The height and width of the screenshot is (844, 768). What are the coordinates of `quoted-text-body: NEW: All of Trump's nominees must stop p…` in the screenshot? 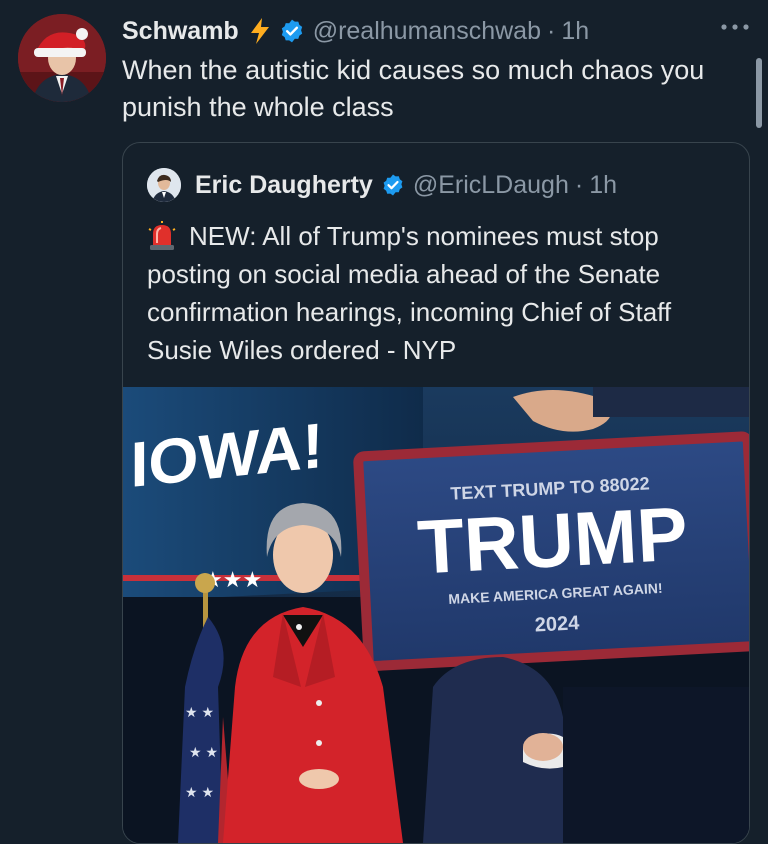 It's located at (409, 293).